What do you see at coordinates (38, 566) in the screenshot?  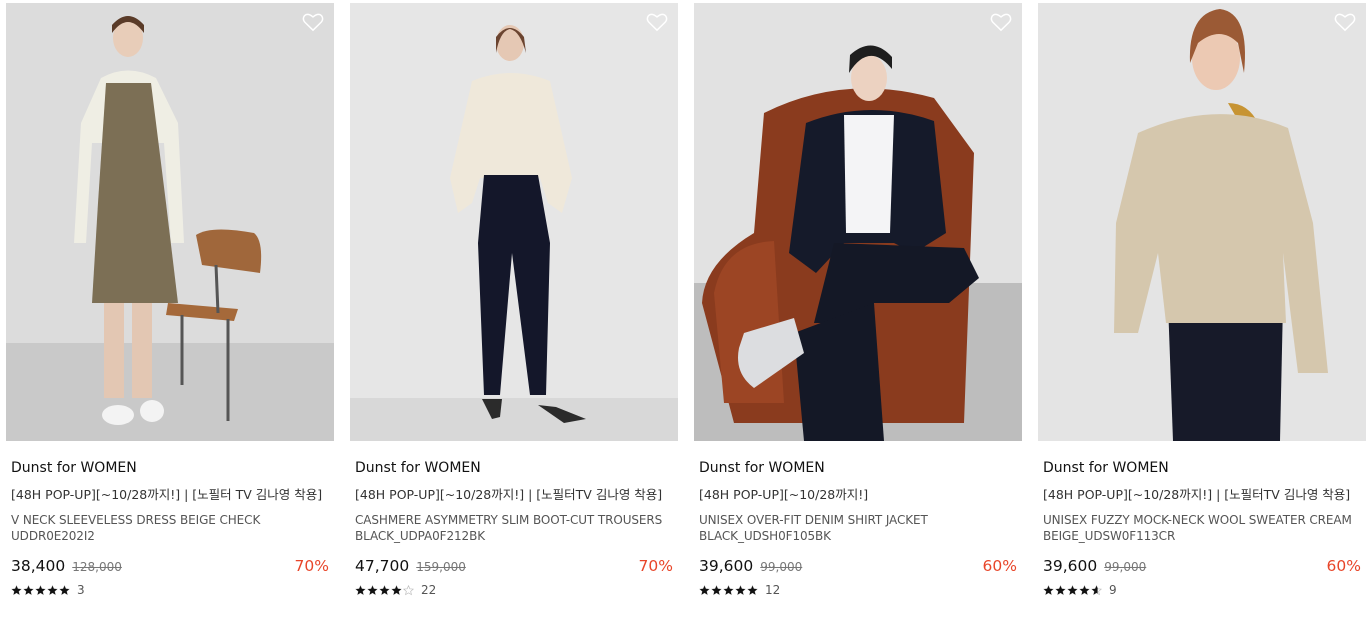 I see `sale-price: 38,400` at bounding box center [38, 566].